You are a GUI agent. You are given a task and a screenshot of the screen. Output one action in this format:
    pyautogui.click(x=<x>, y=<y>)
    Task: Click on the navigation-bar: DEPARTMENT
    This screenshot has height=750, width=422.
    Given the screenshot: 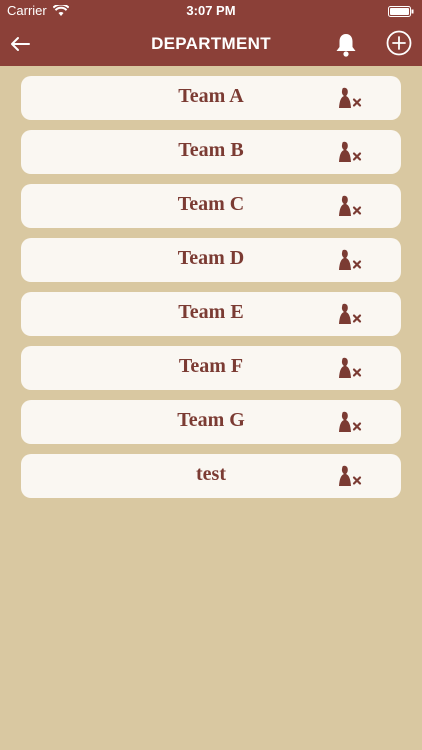 What is the action you would take?
    pyautogui.click(x=211, y=44)
    